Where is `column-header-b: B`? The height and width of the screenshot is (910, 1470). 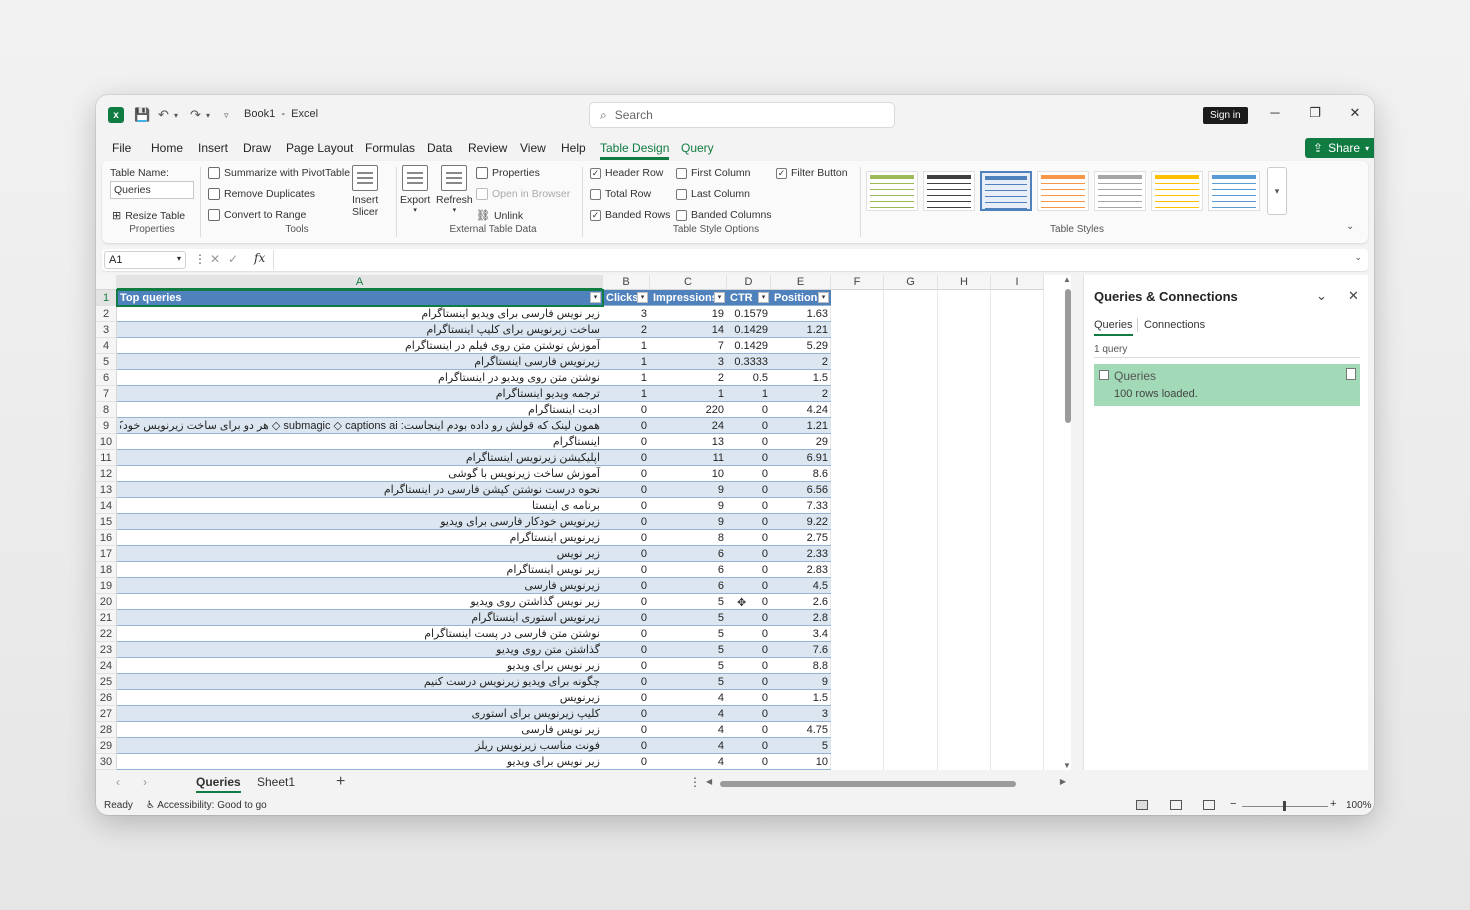 column-header-b: B is located at coordinates (626, 282).